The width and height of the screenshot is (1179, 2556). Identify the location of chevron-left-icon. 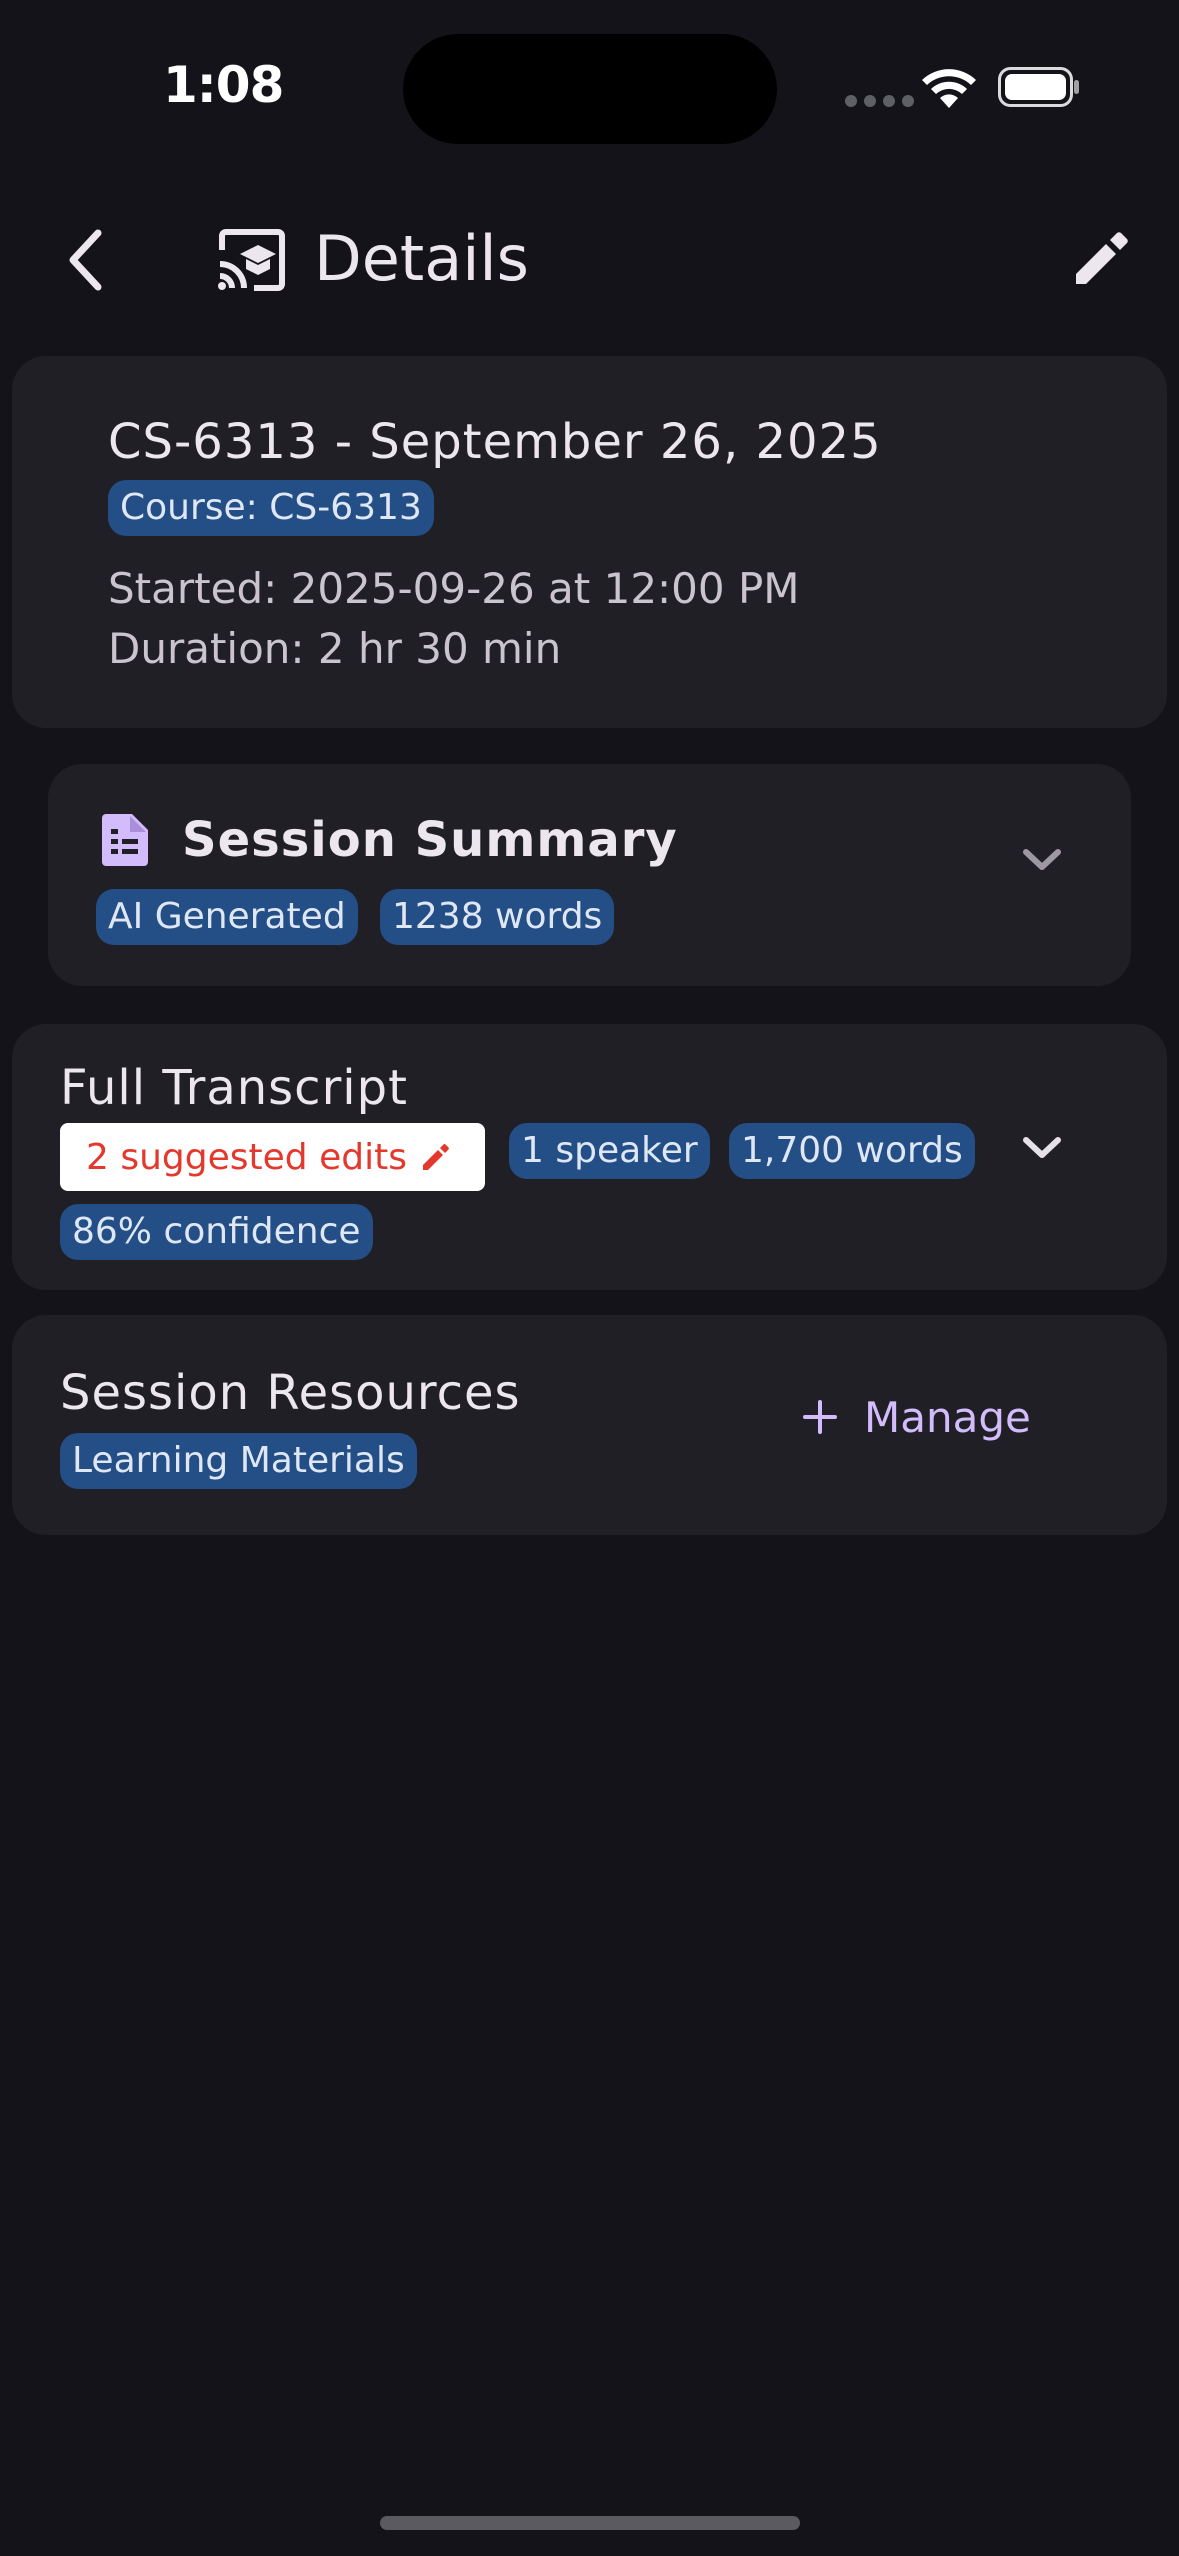
(85, 260).